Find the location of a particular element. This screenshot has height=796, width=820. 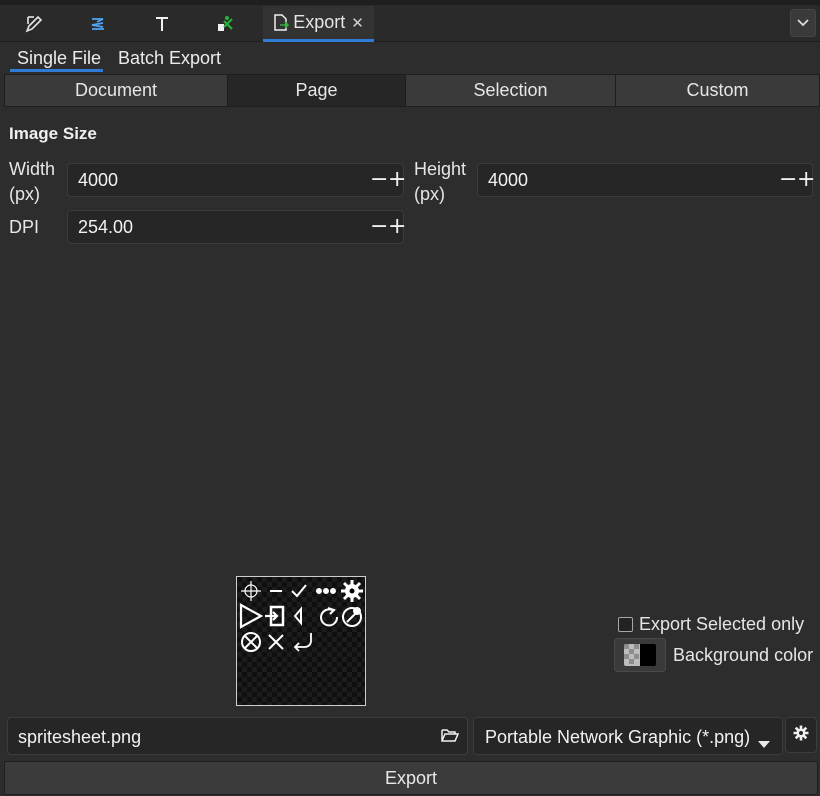

dock-menu-button is located at coordinates (803, 23).